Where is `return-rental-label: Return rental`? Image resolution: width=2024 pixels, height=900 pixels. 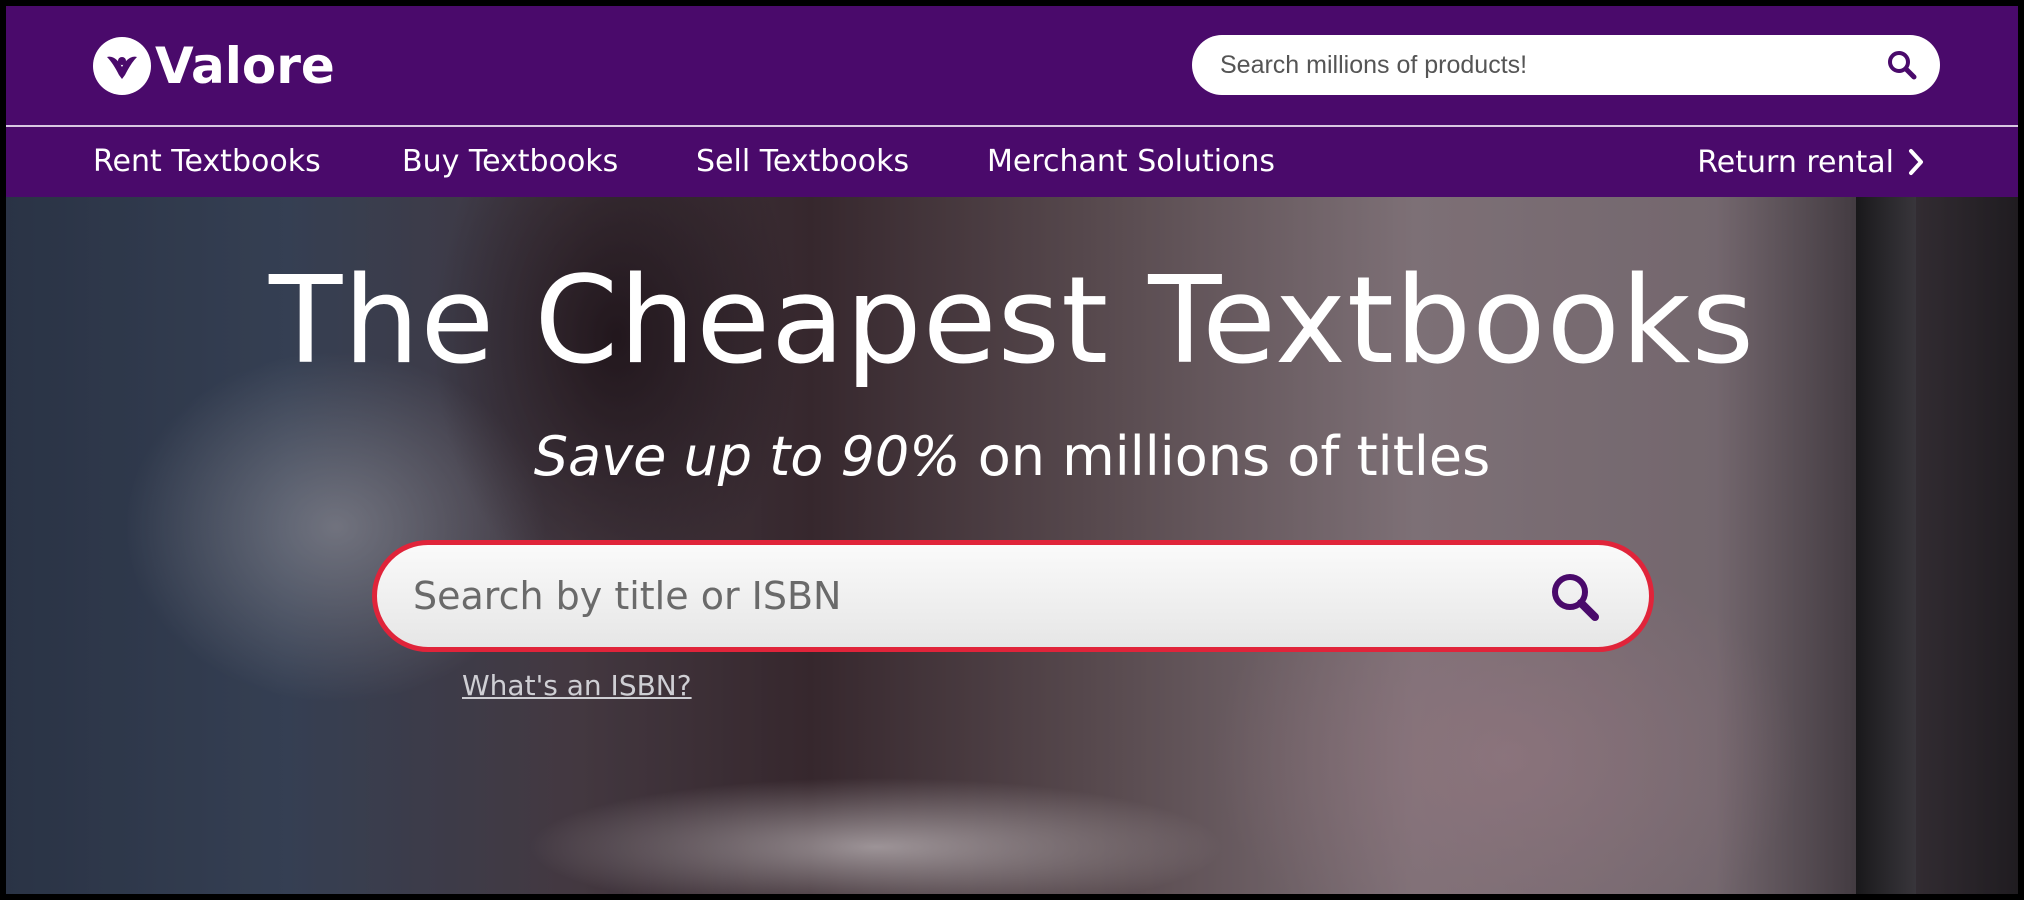
return-rental-label: Return rental is located at coordinates (1795, 162).